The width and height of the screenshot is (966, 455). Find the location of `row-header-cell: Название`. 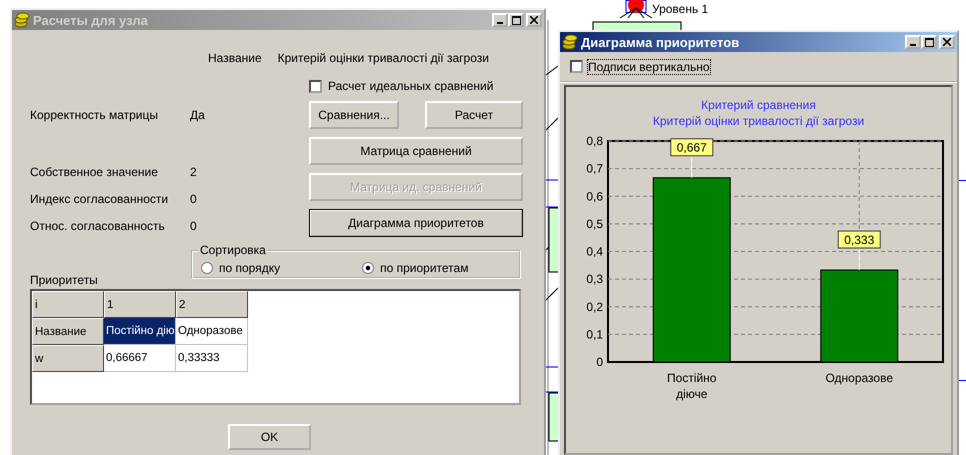

row-header-cell: Название is located at coordinates (68, 331).